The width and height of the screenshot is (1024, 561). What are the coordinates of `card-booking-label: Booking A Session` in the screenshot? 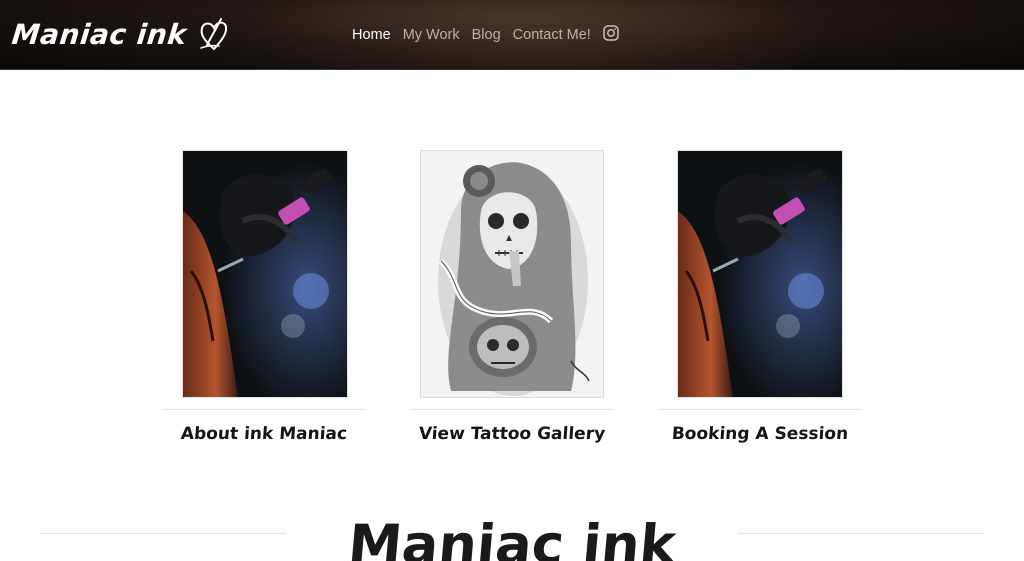 It's located at (759, 434).